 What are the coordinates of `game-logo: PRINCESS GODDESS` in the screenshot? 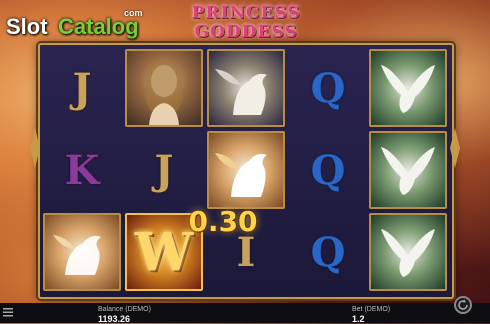 It's located at (246, 23).